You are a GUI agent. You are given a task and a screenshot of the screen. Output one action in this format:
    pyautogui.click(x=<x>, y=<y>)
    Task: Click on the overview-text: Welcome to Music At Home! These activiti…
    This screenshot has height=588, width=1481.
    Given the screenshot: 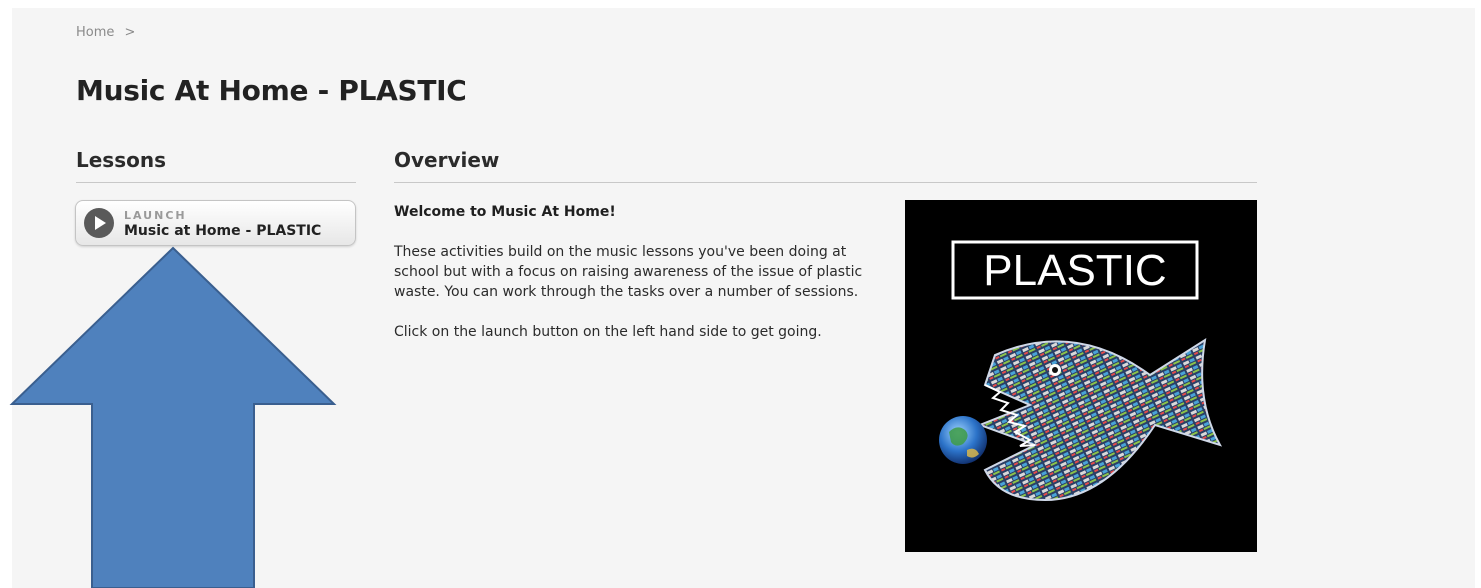 What is the action you would take?
    pyautogui.click(x=641, y=282)
    